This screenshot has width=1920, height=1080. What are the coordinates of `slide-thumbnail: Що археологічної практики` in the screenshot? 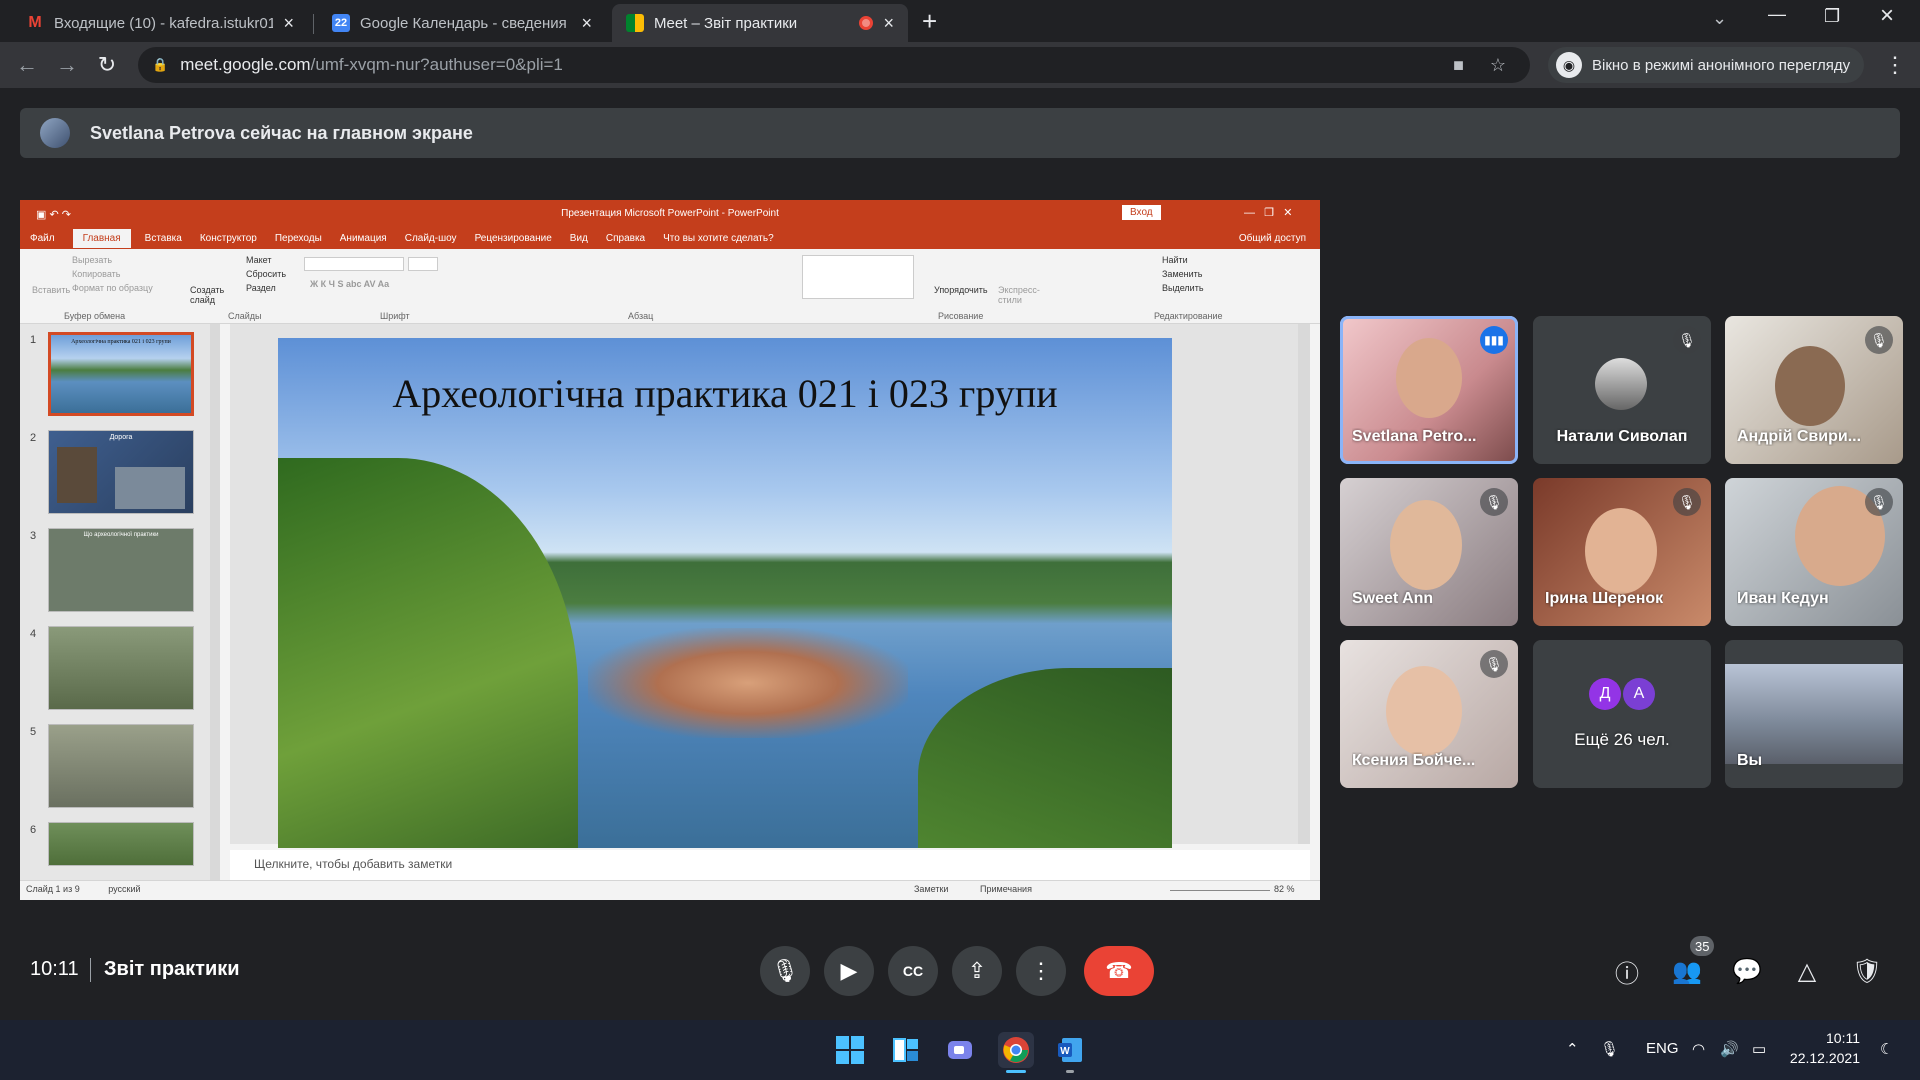 It's located at (121, 570).